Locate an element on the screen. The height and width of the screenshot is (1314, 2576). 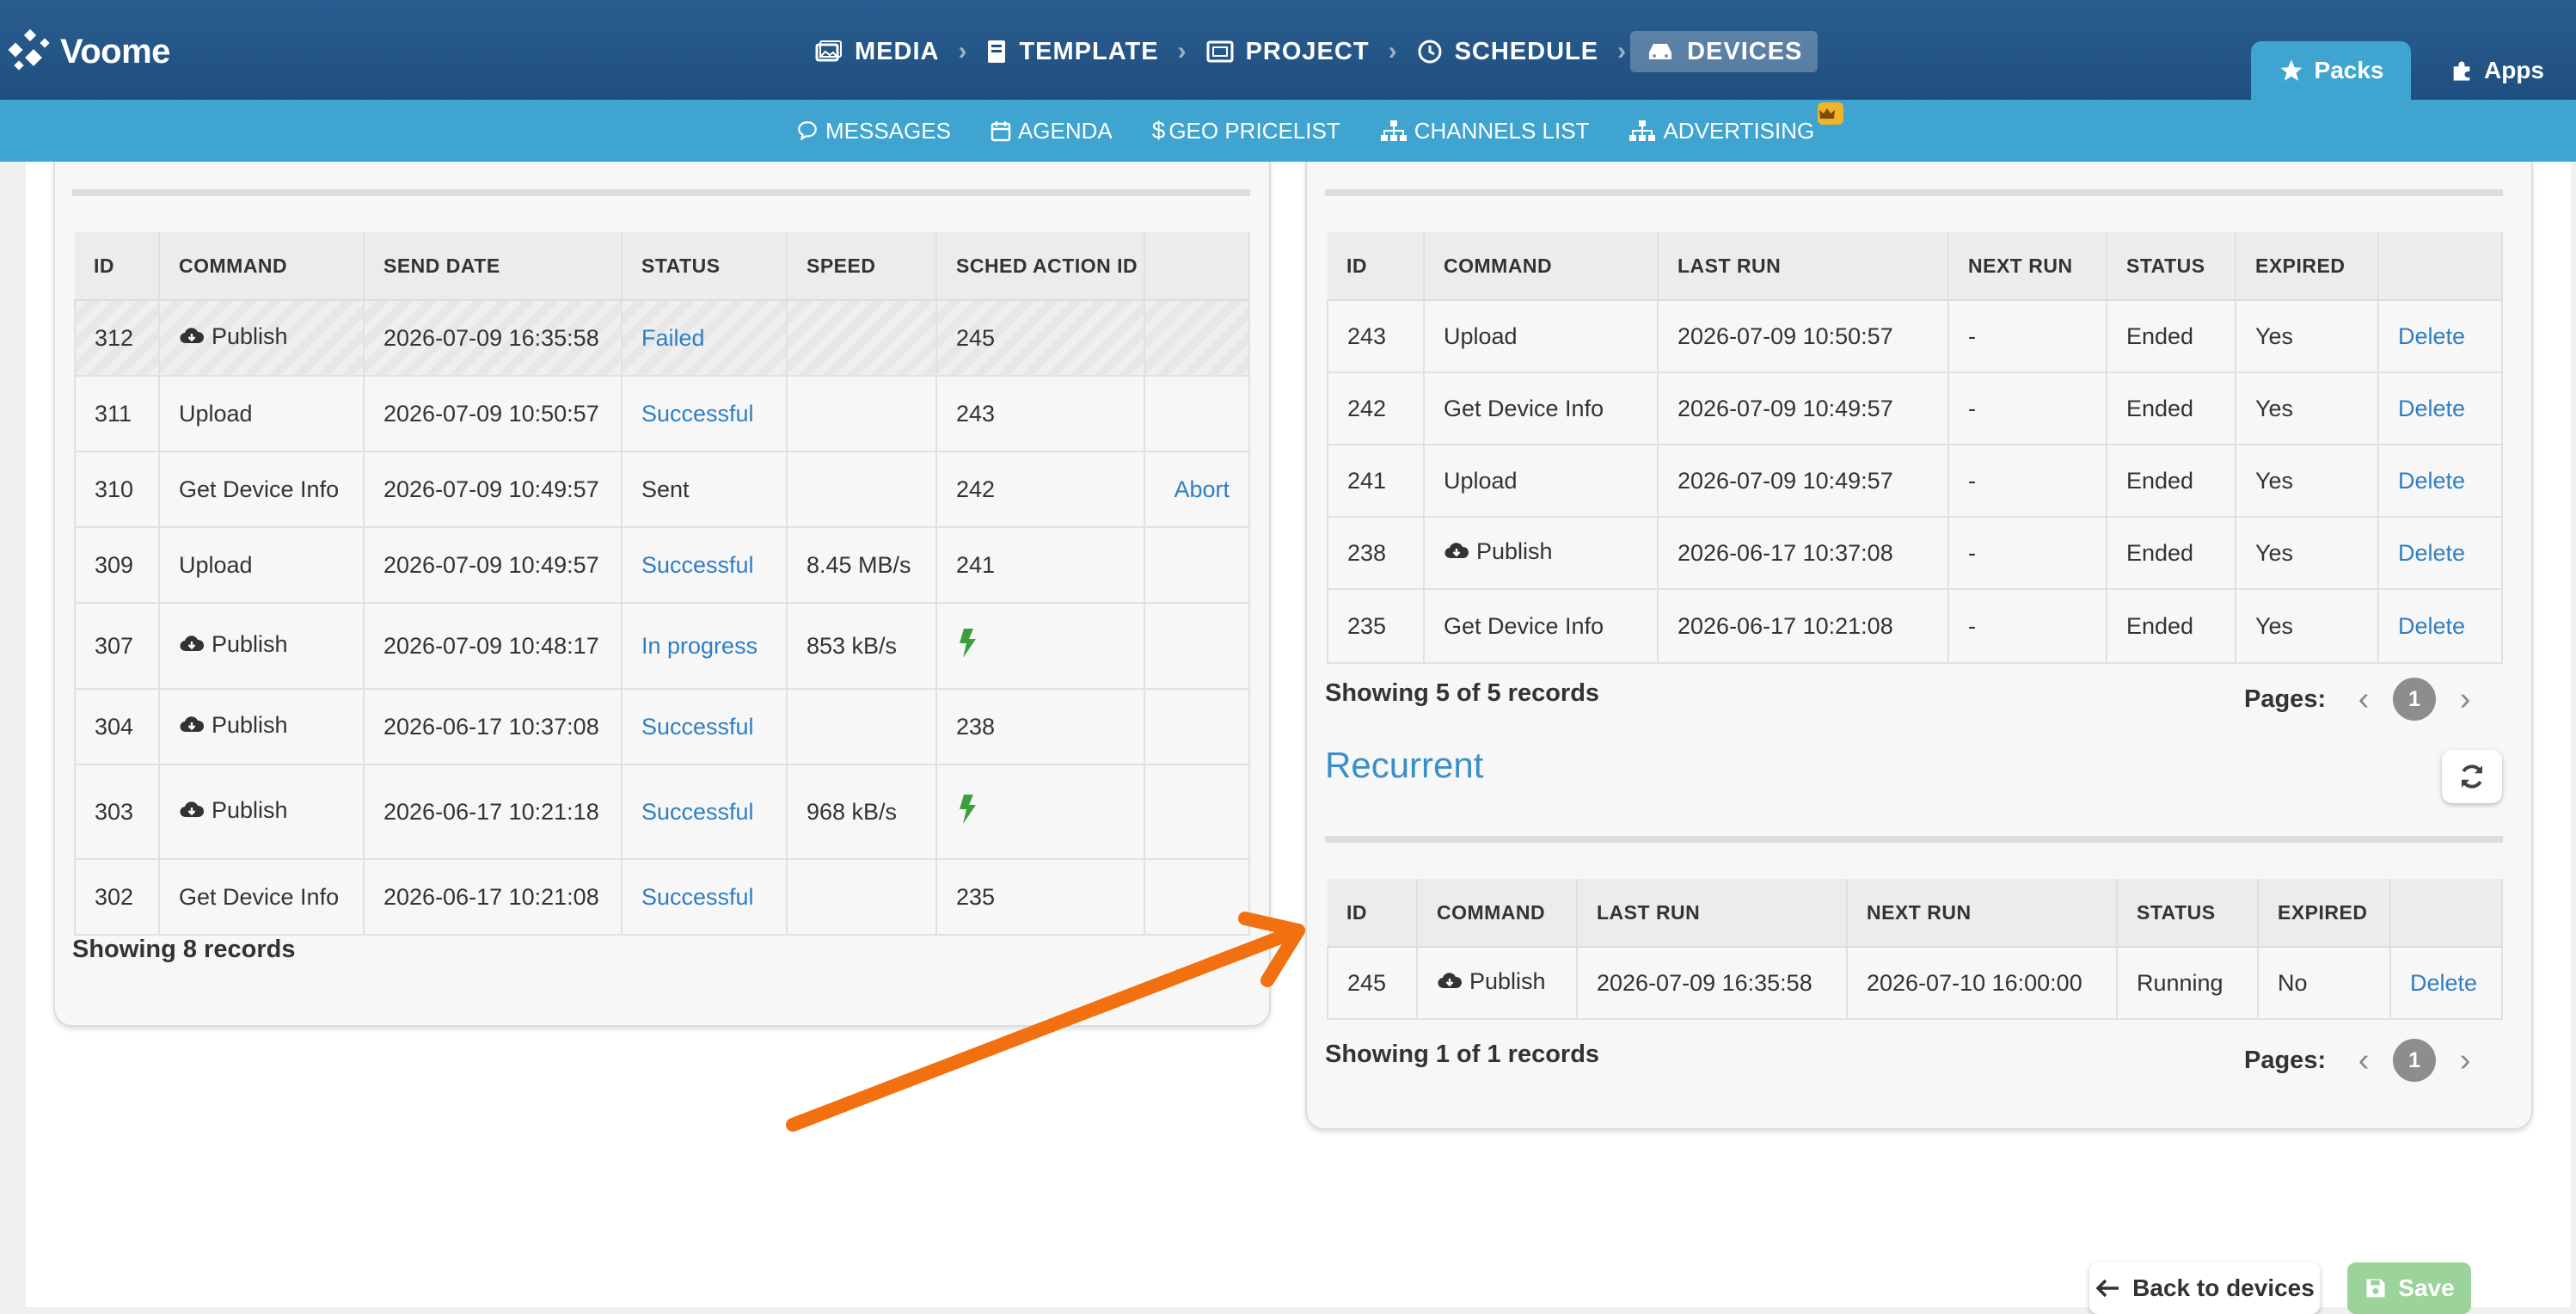
floppy-icon is located at coordinates (2376, 1288).